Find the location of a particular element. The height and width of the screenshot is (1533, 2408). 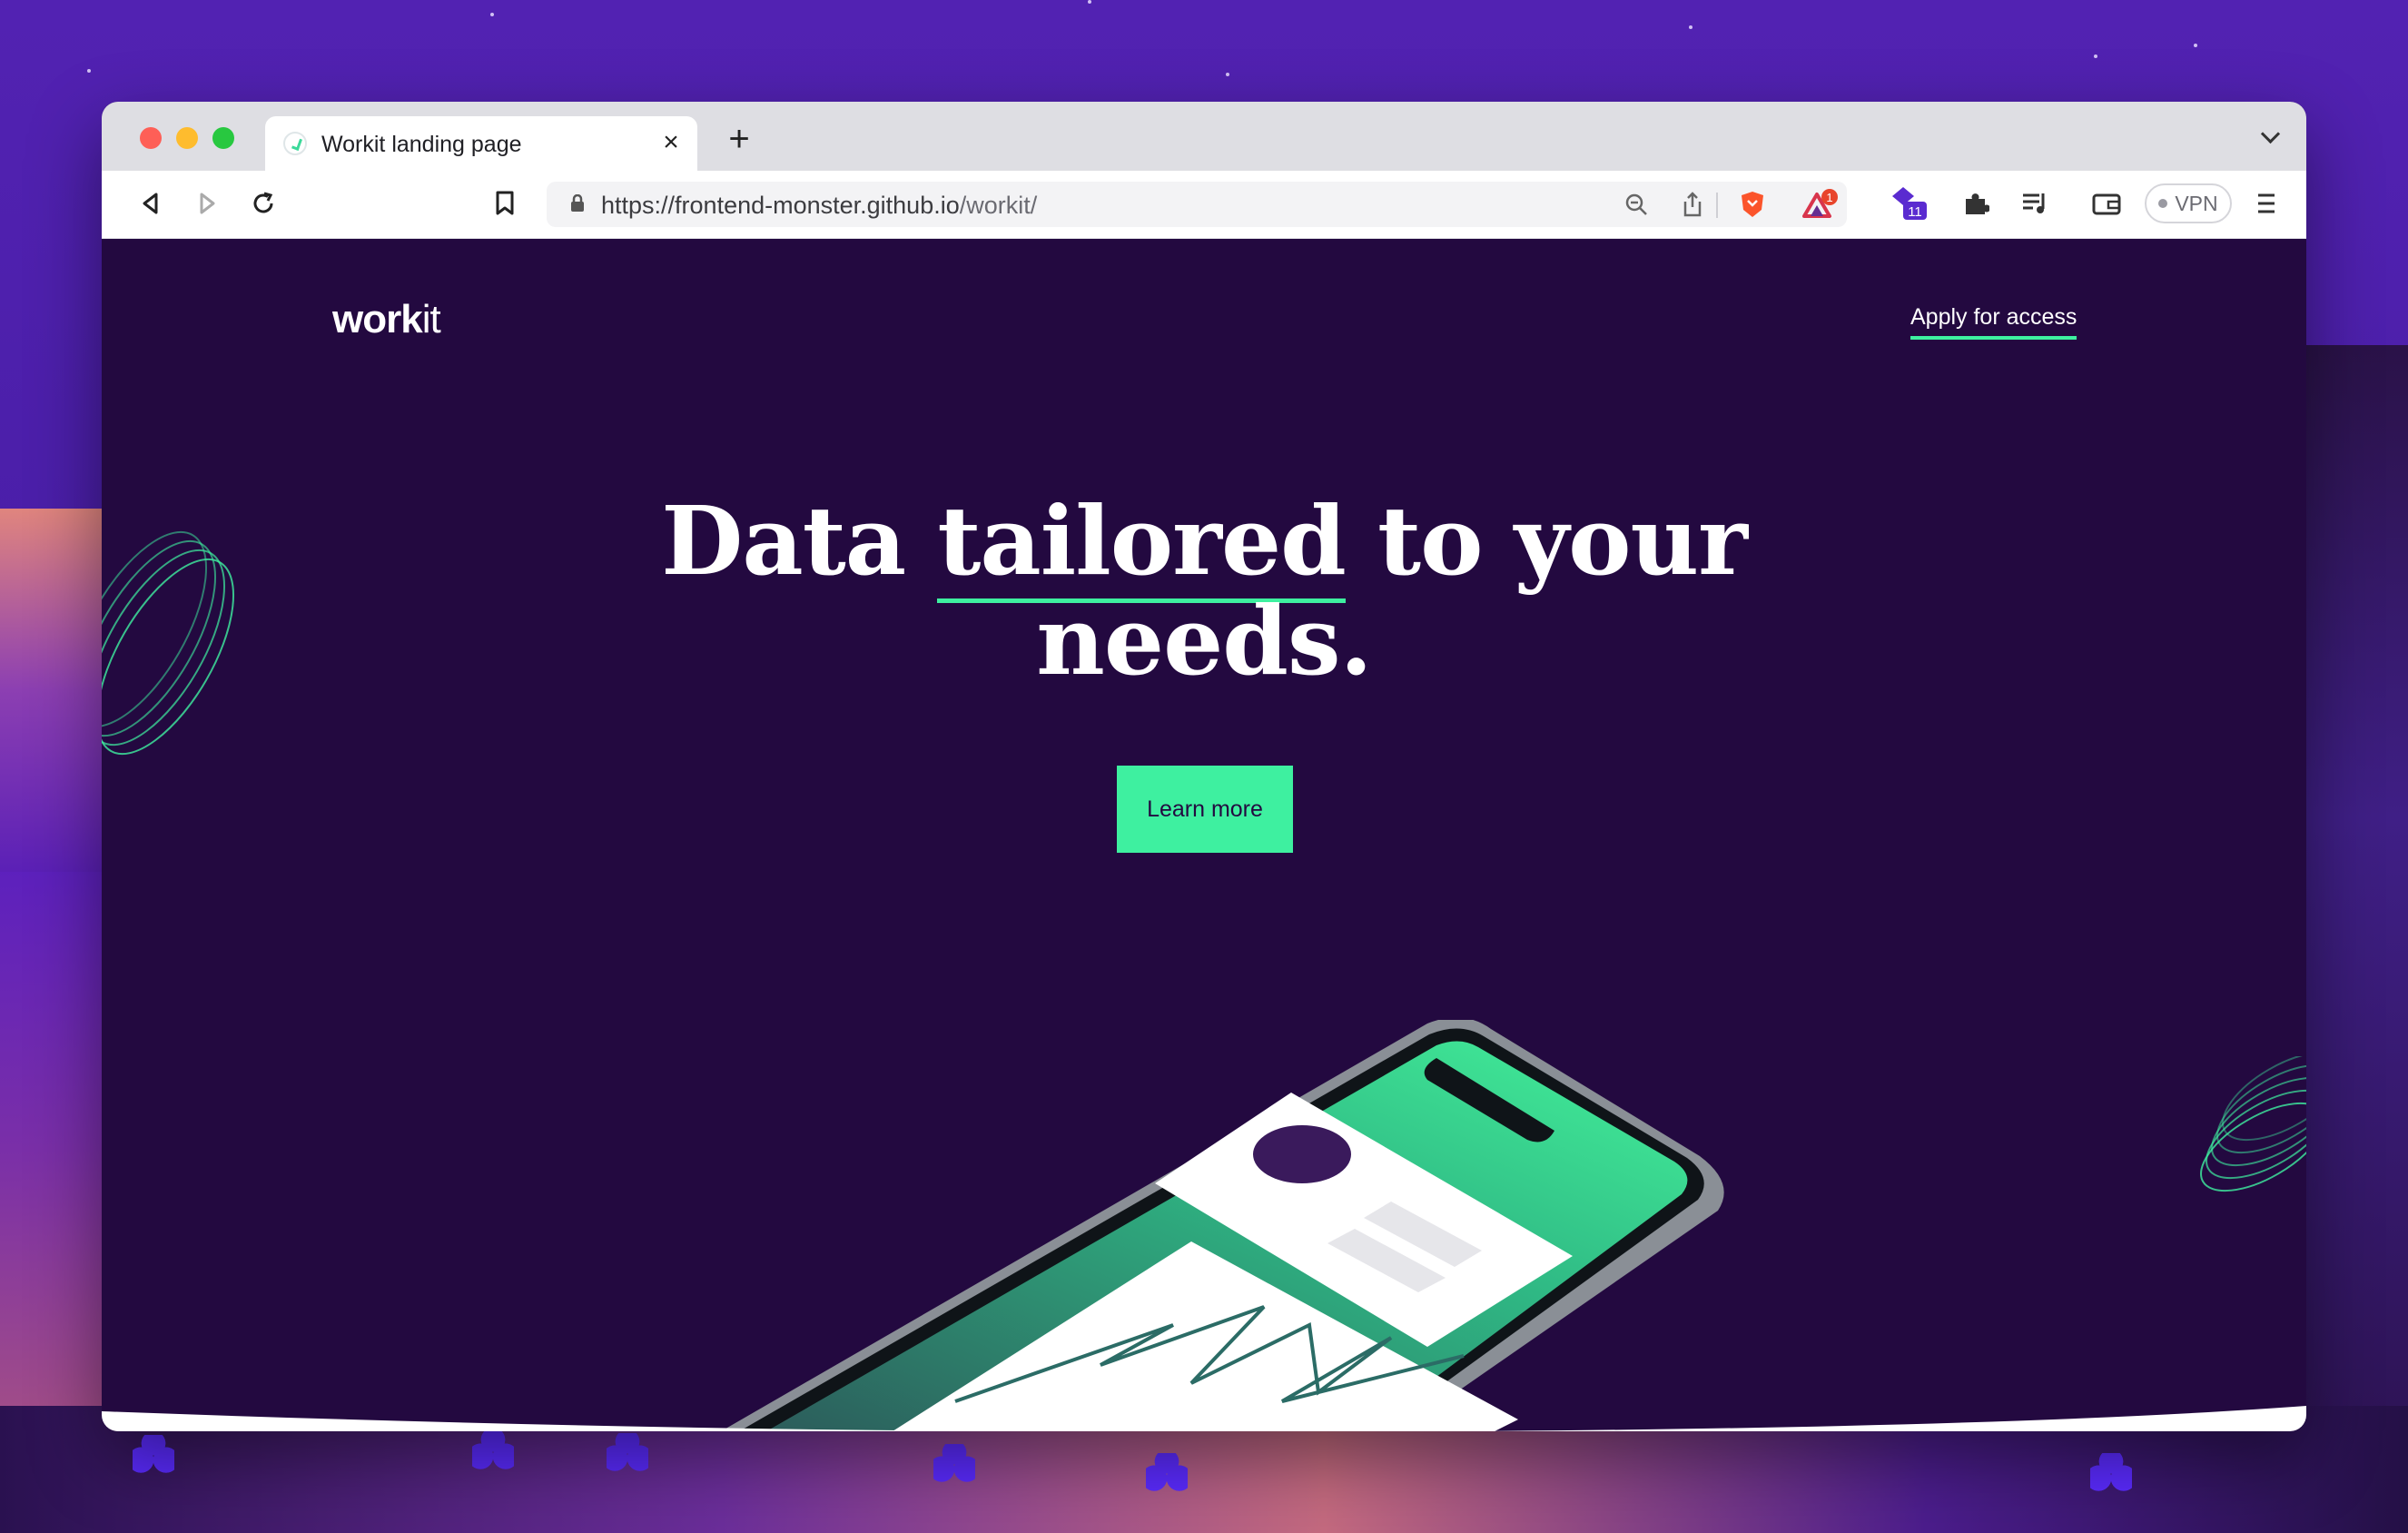

close-tab-icon: × is located at coordinates (671, 142).